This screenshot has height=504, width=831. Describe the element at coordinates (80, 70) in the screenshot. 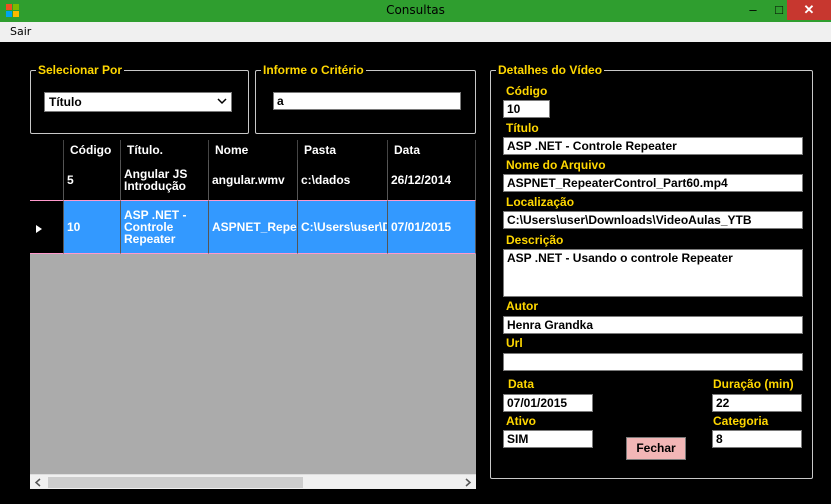

I see `select-by-group-label: Selecionar Por` at that location.